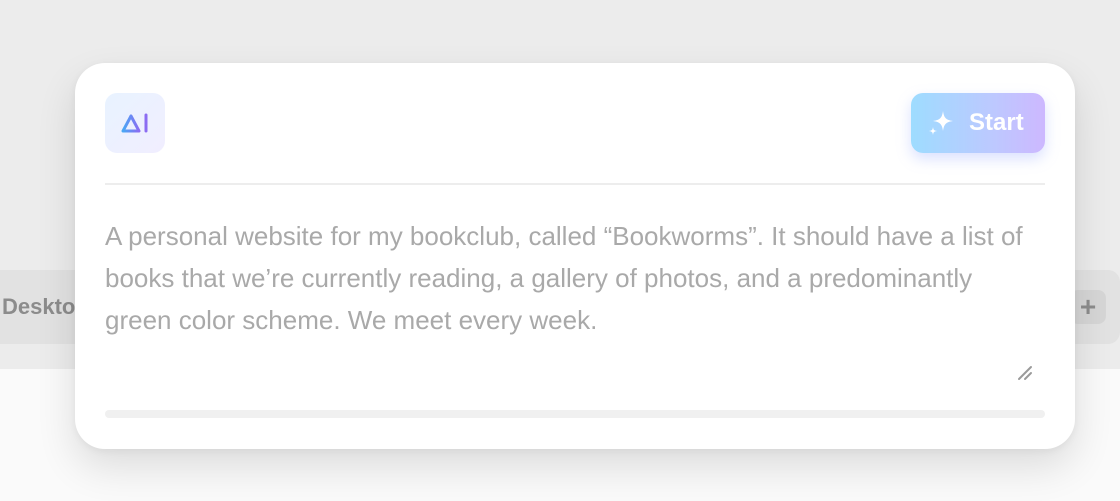  I want to click on header-divider, so click(575, 184).